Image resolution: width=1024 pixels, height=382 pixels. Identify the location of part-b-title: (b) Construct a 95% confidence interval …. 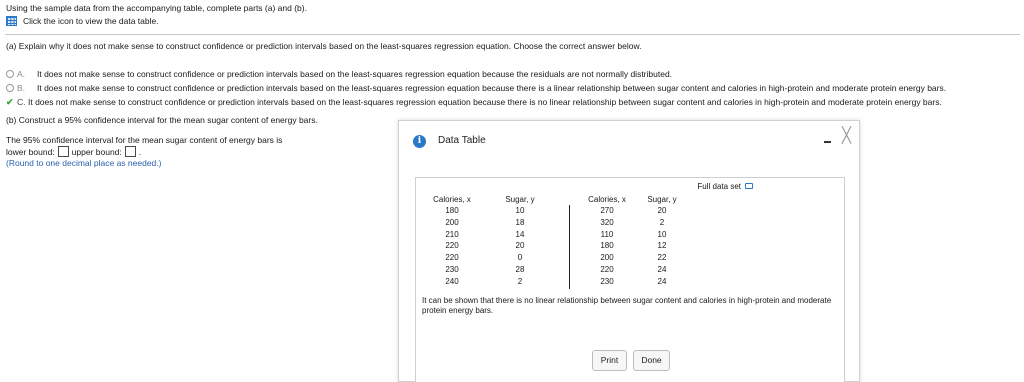
(162, 120).